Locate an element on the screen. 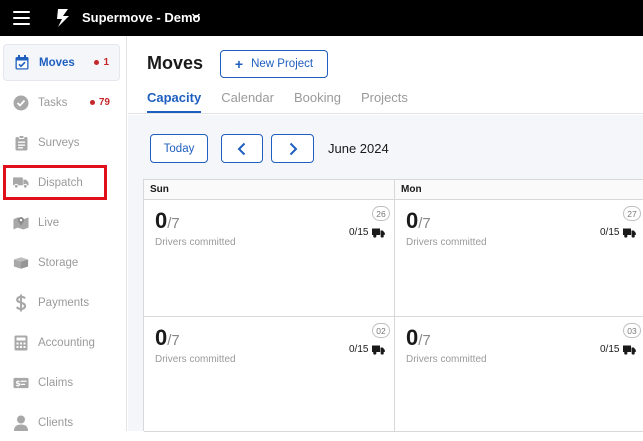 The width and height of the screenshot is (643, 441). sidebar-item-storage: Storage is located at coordinates (61, 262).